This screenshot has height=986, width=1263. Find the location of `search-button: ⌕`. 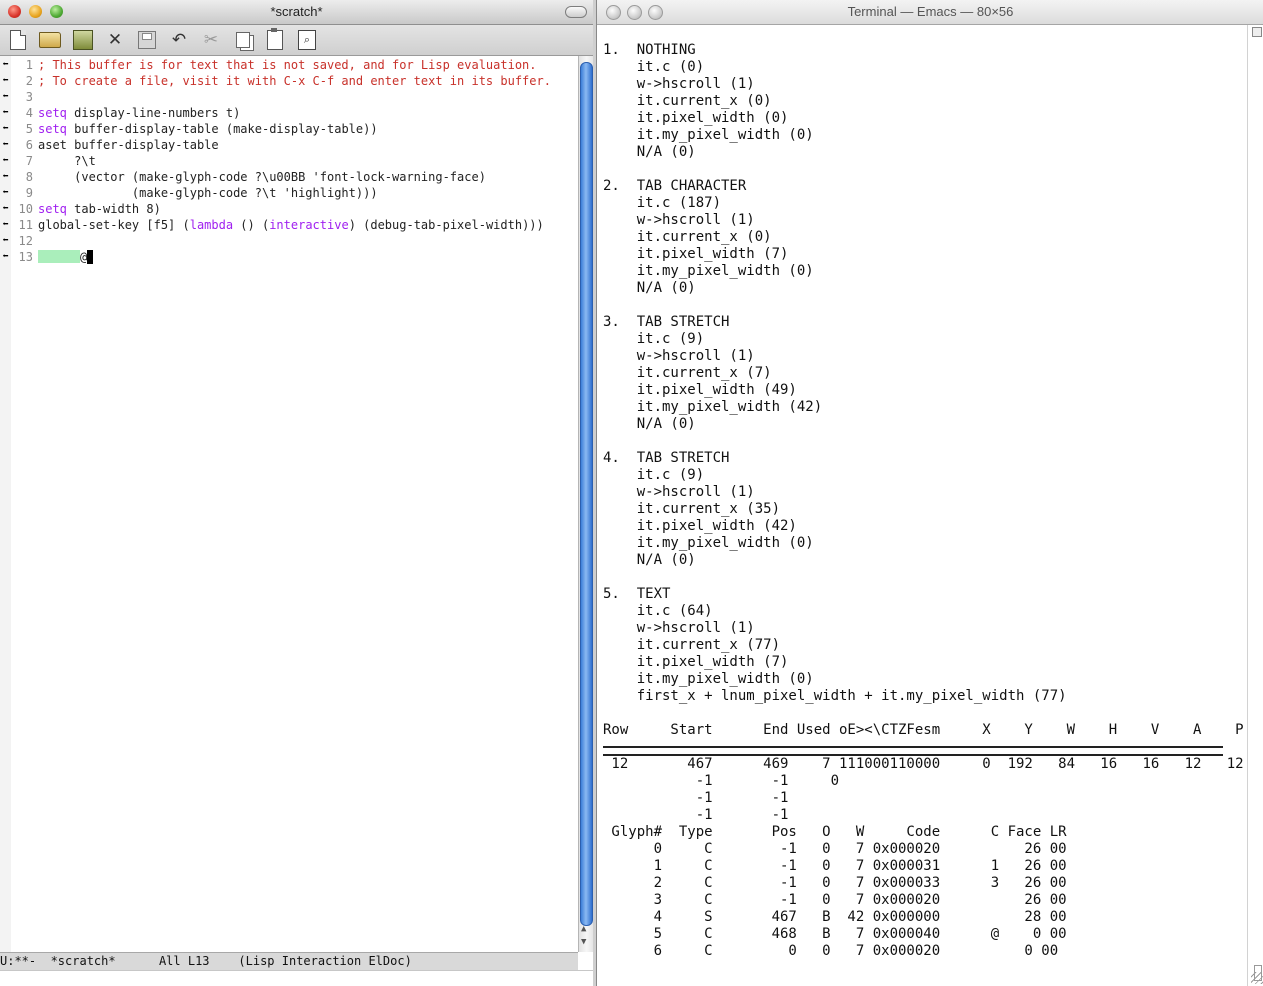

search-button: ⌕ is located at coordinates (307, 40).